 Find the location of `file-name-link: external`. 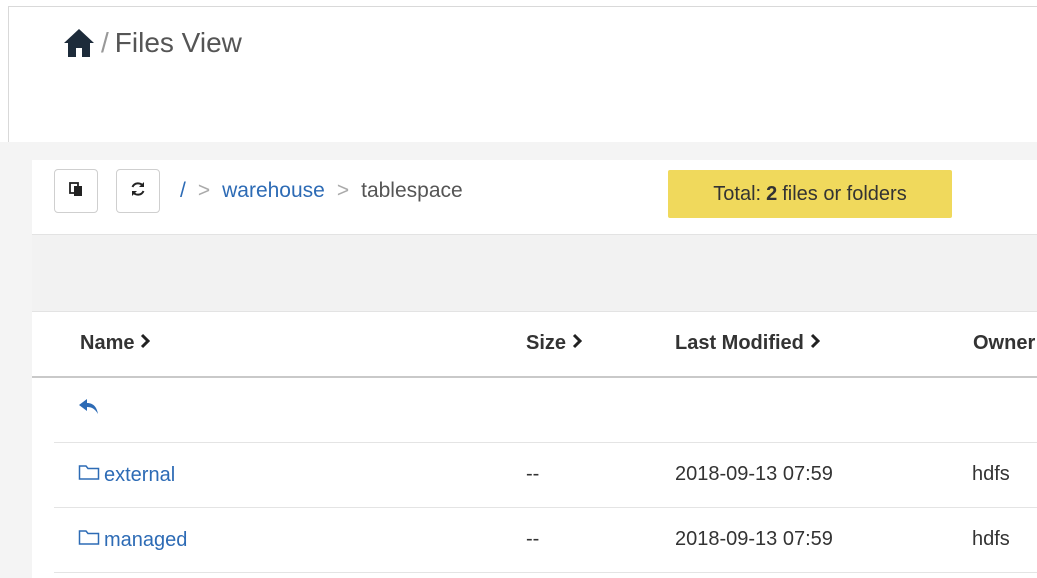

file-name-link: external is located at coordinates (126, 475).